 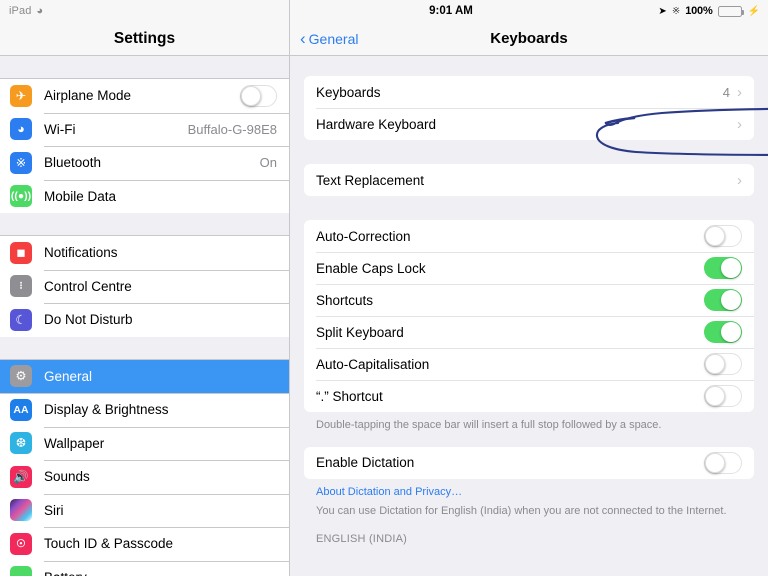 What do you see at coordinates (723, 236) in the screenshot?
I see `auto-correction-toggle` at bounding box center [723, 236].